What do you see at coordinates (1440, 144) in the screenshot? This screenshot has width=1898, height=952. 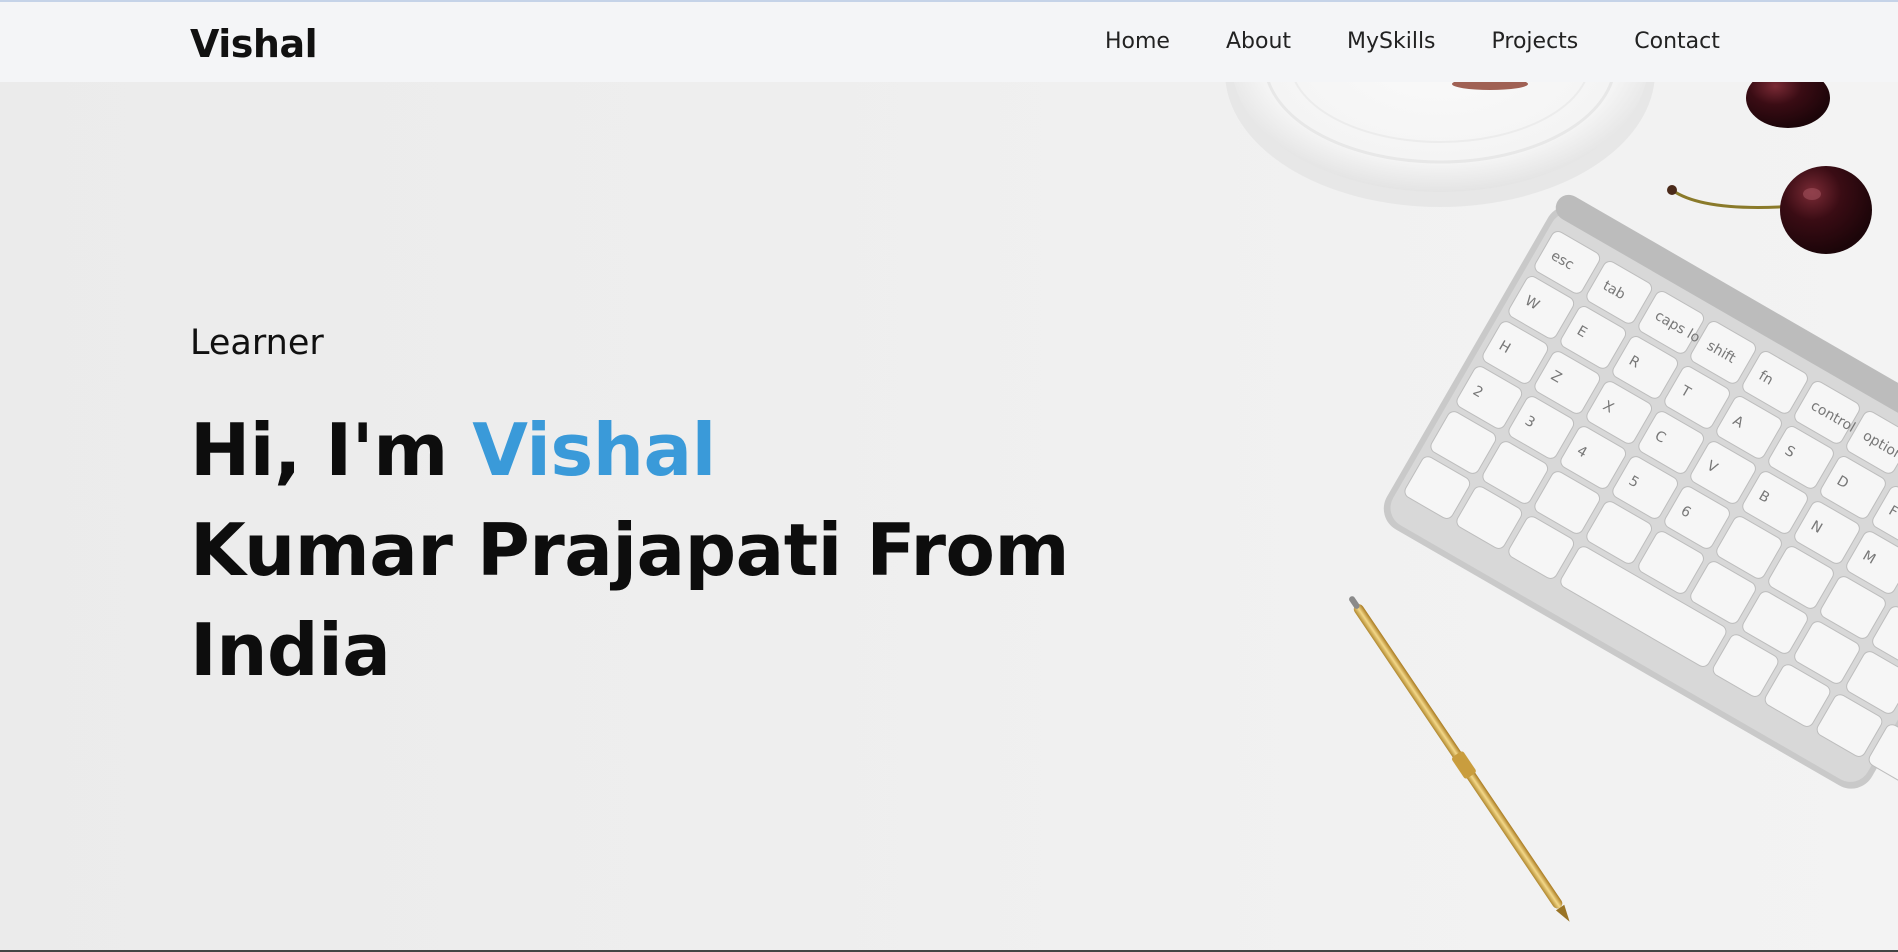 I see `cup-image` at bounding box center [1440, 144].